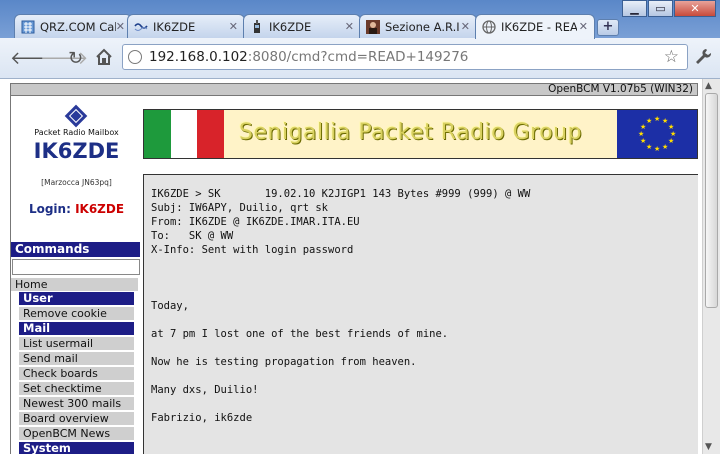  I want to click on sidebar-location: [Marzocca JN63pq], so click(76, 182).